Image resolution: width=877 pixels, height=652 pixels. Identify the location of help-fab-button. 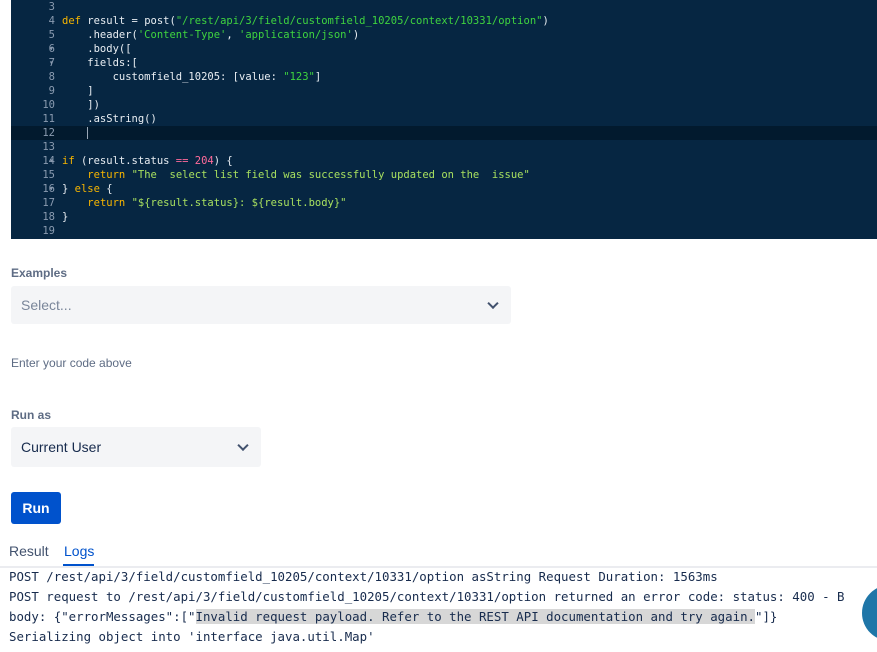
(869, 613).